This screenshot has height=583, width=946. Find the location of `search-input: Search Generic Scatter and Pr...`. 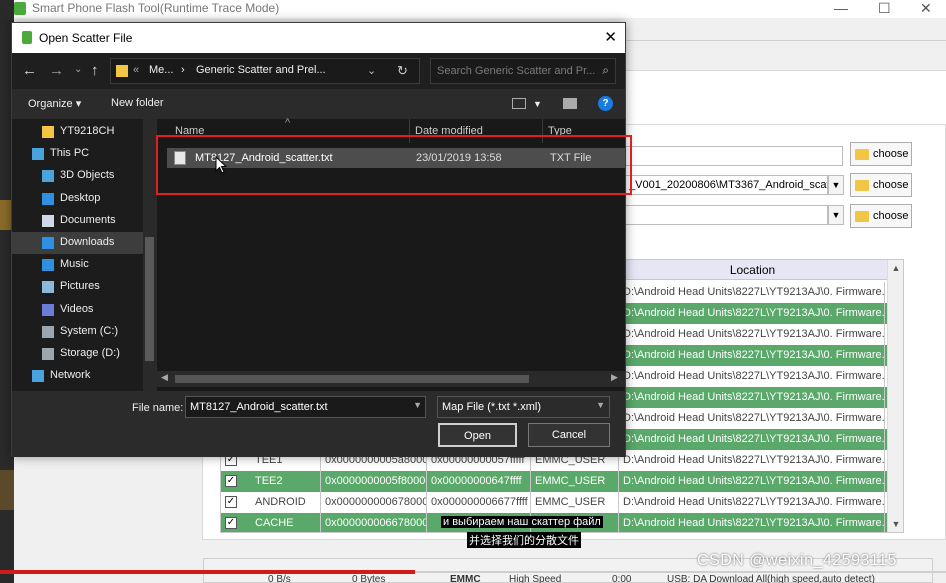

search-input: Search Generic Scatter and Pr... is located at coordinates (516, 71).